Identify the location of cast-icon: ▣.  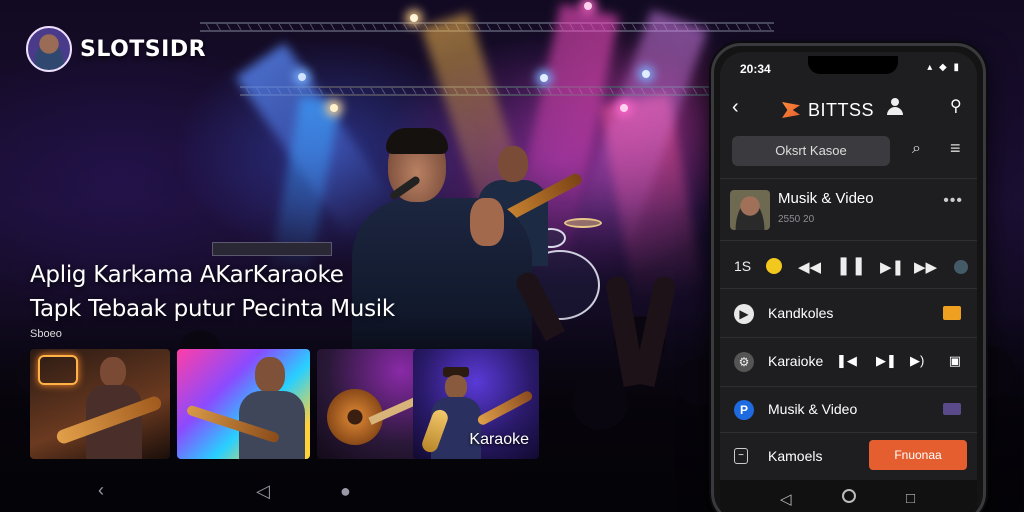
(955, 361).